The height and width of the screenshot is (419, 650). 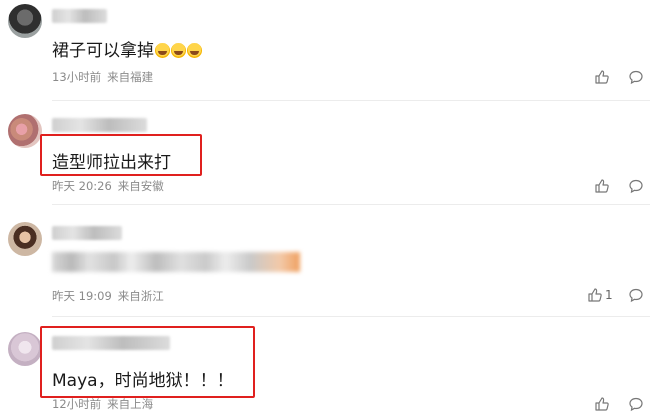 I want to click on comment-time: 昨天 20:26, so click(x=82, y=186).